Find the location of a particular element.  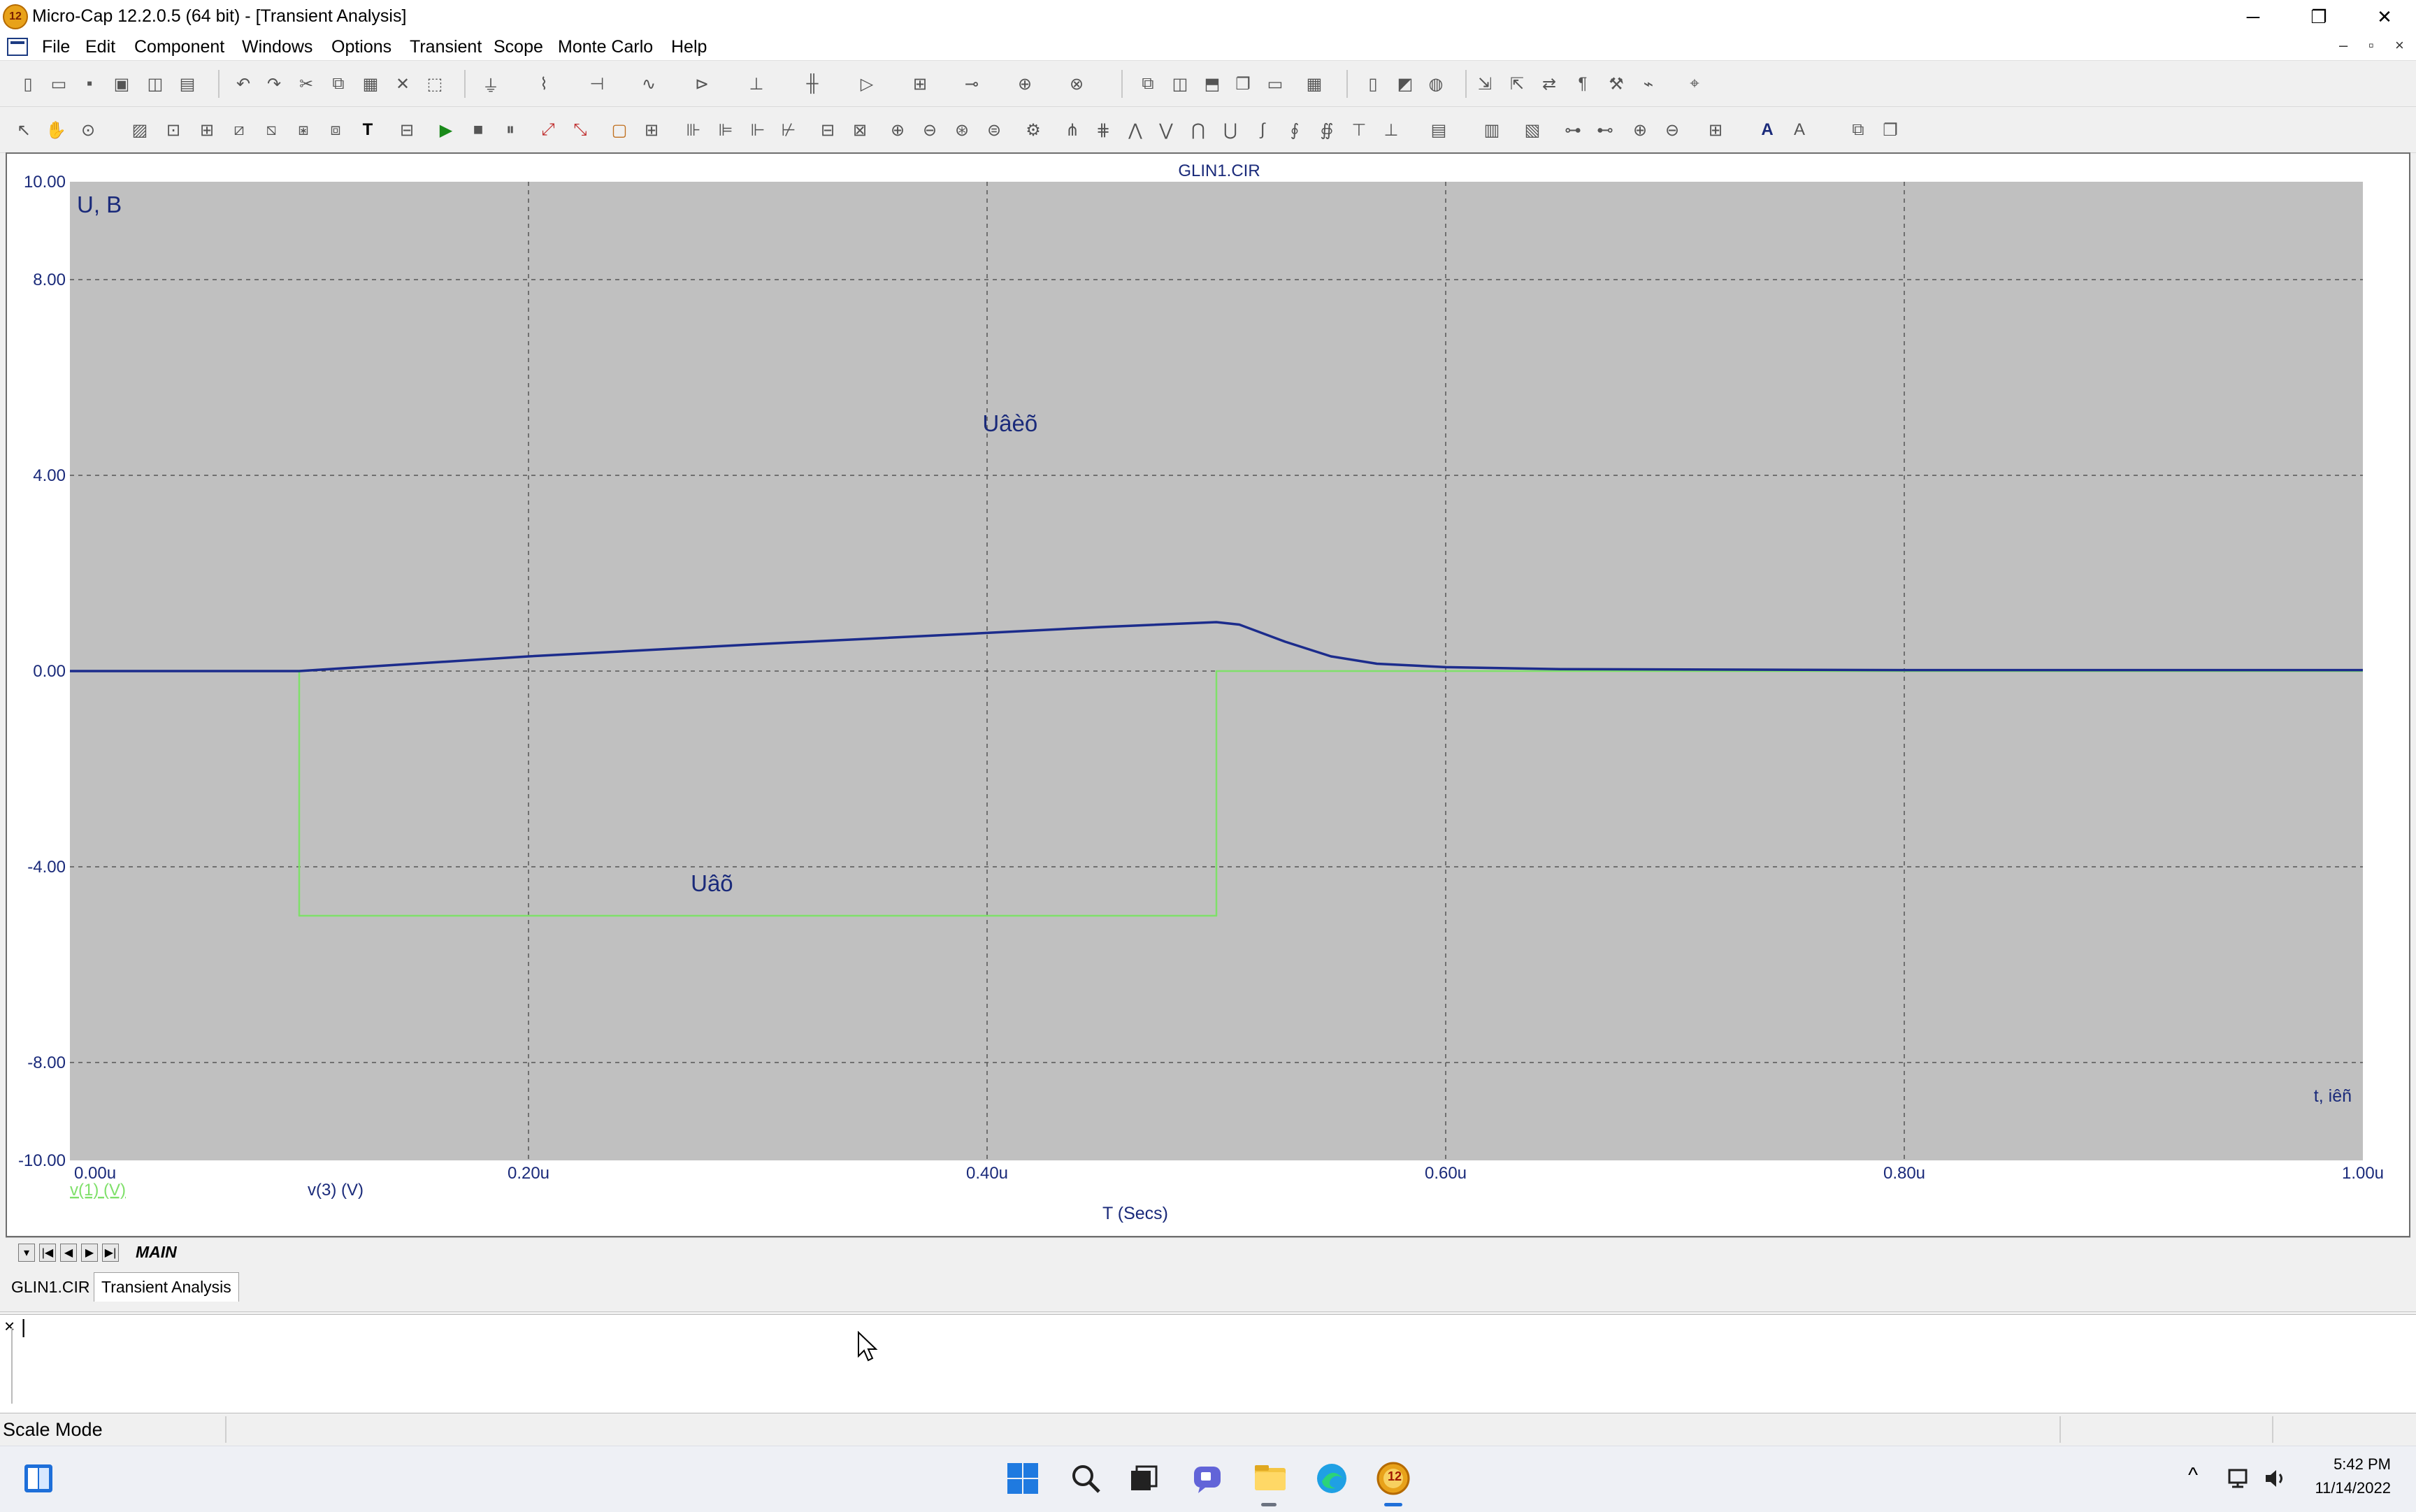

mdi-restore-button: ▫ is located at coordinates (2371, 46).